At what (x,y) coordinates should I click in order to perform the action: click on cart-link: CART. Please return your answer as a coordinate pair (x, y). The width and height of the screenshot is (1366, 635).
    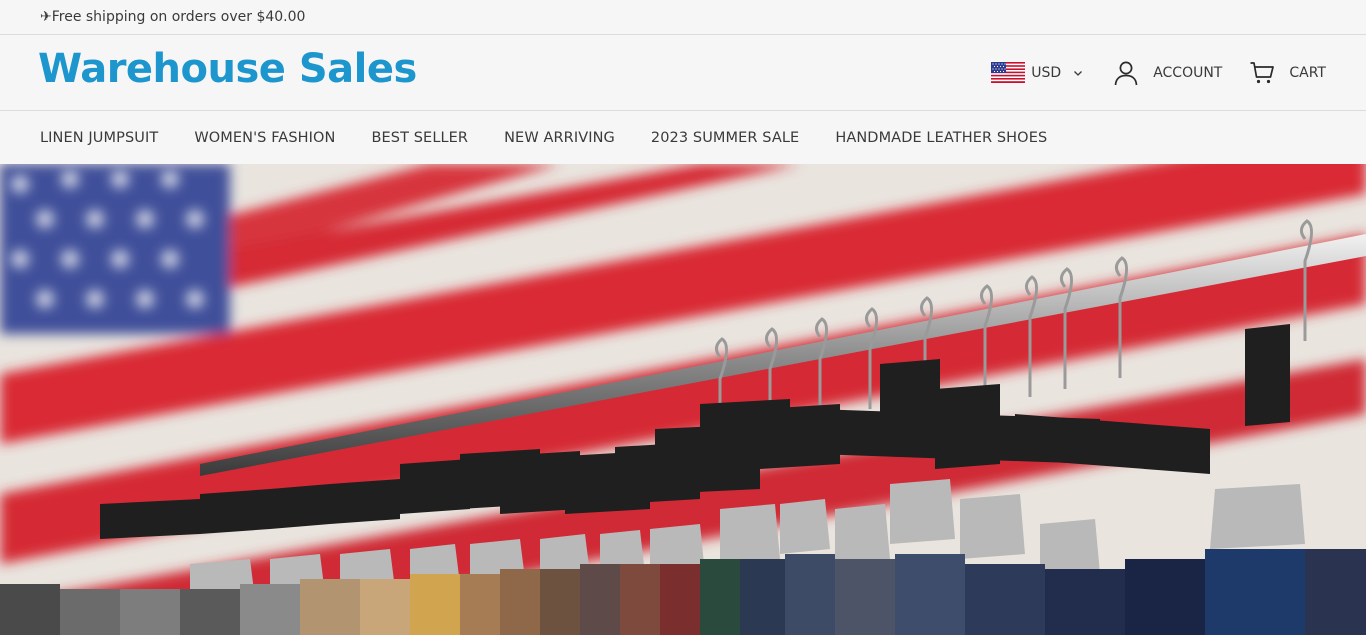
    Looking at the image, I should click on (1287, 73).